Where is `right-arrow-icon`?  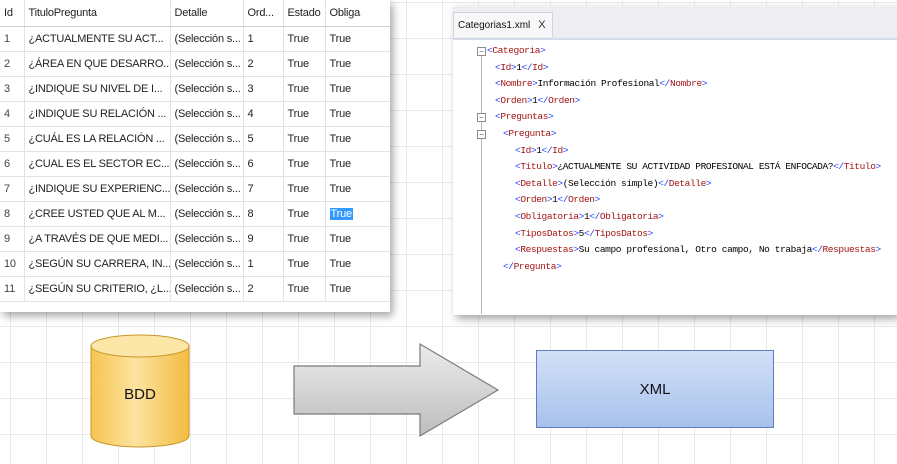 right-arrow-icon is located at coordinates (396, 390).